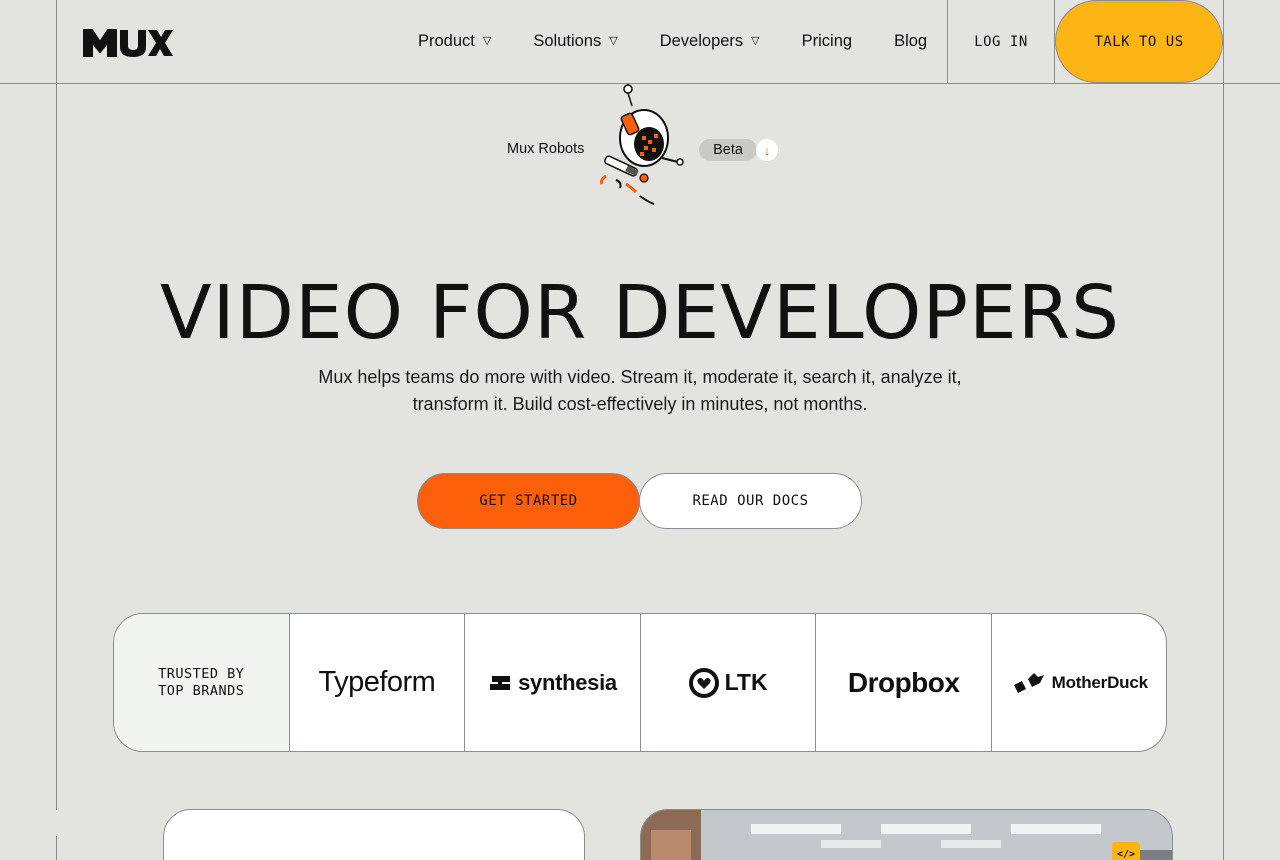  What do you see at coordinates (567, 682) in the screenshot?
I see `synthesia-logo-text: synthesia` at bounding box center [567, 682].